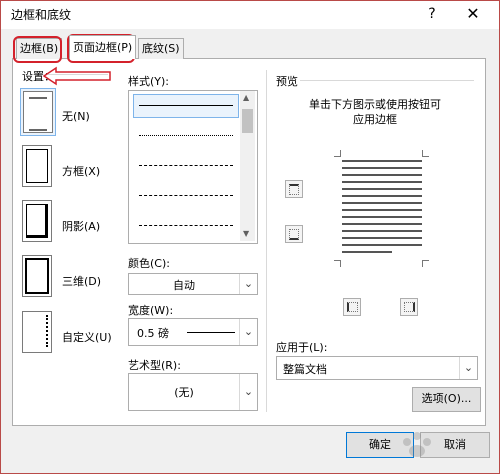  I want to click on line-style-dash-dot, so click(186, 225).